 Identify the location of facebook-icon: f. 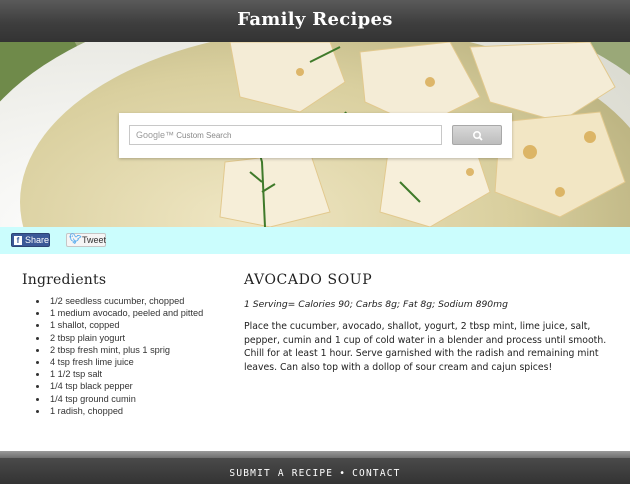
(18, 240).